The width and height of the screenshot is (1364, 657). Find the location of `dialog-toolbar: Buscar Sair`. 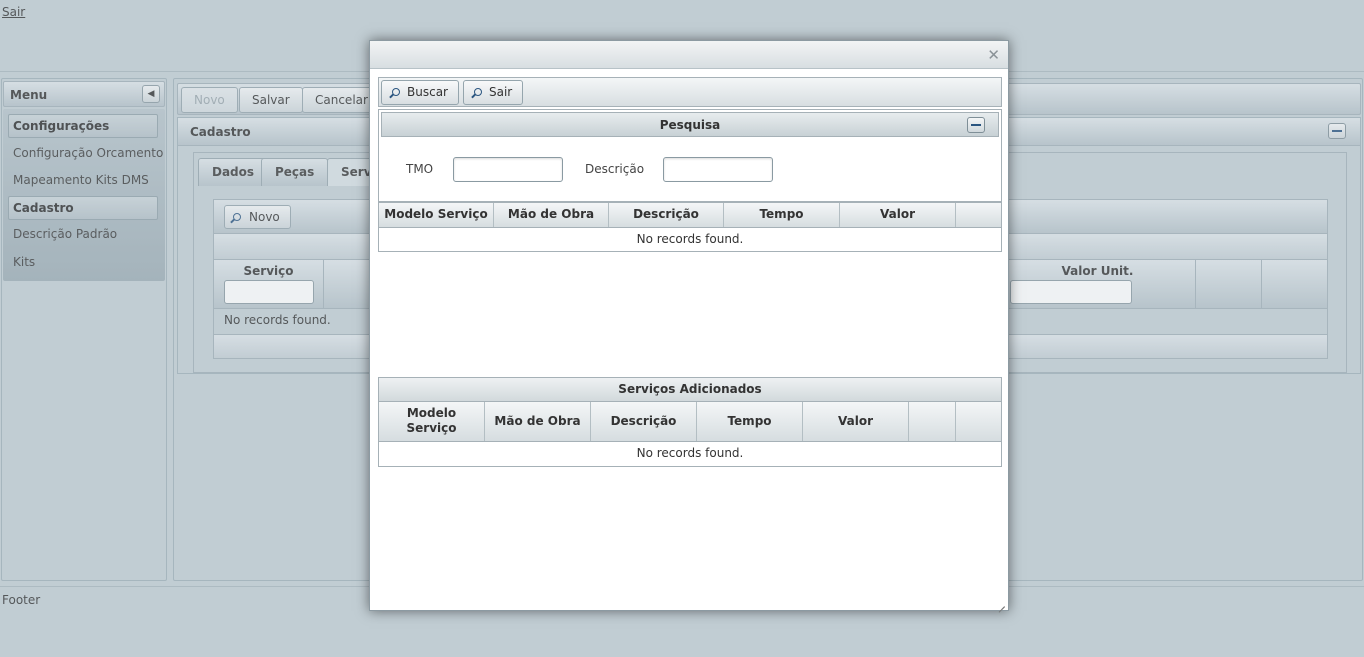

dialog-toolbar: Buscar Sair is located at coordinates (690, 92).